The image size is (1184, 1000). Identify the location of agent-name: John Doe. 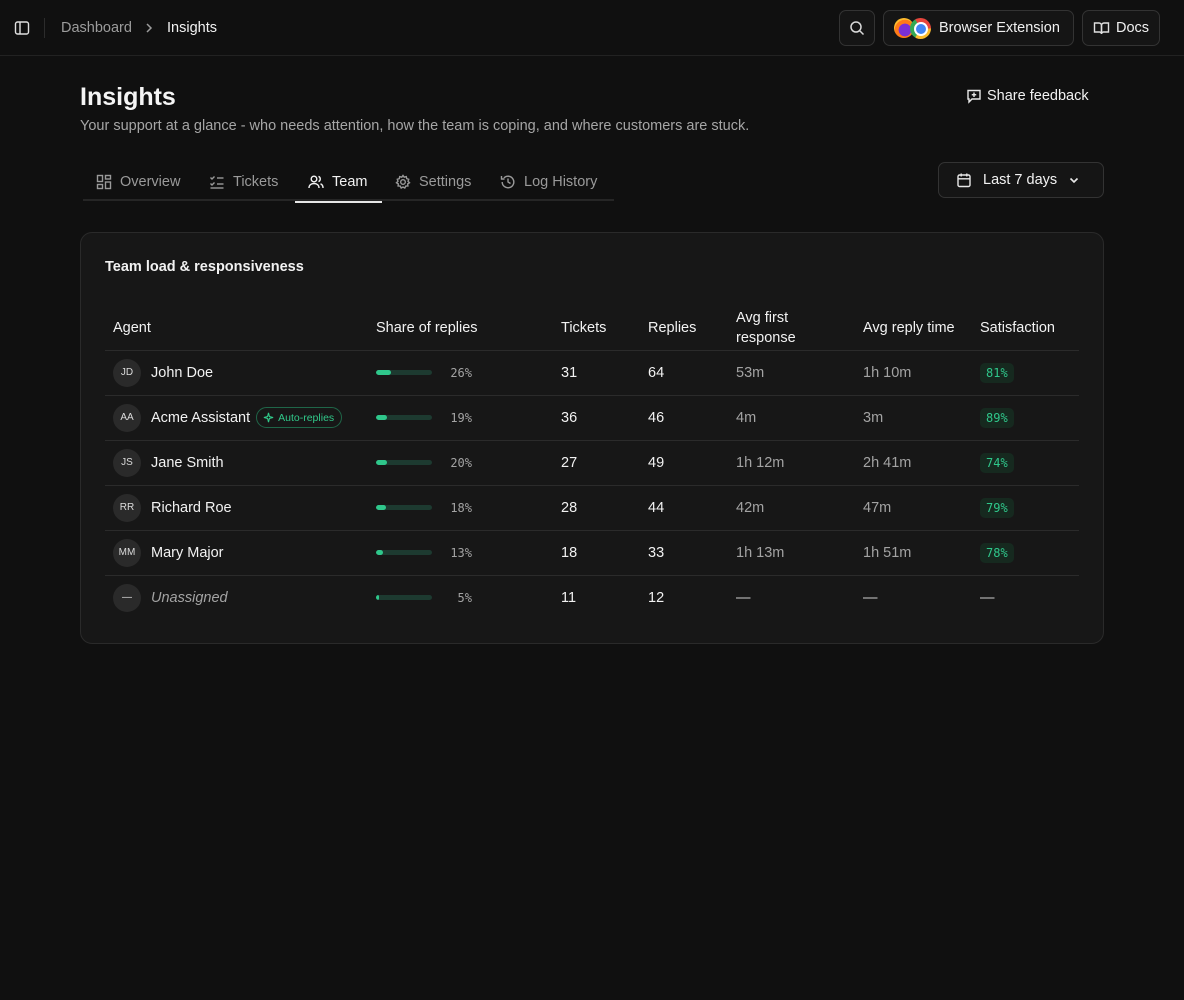
(182, 372).